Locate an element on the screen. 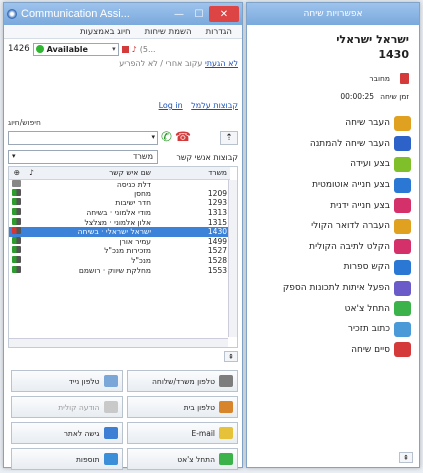  button-label: E-mail is located at coordinates (203, 433).